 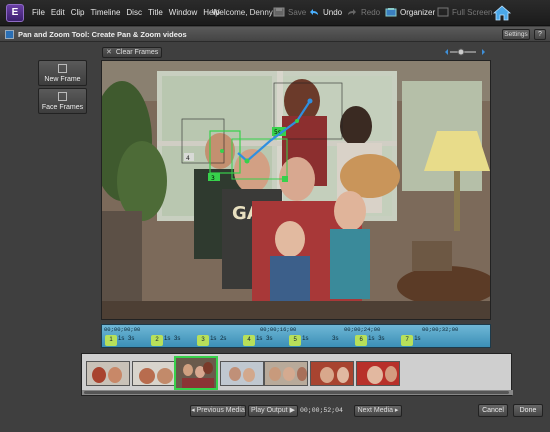 I want to click on time-label: 00;00;16;00, so click(x=278, y=329).